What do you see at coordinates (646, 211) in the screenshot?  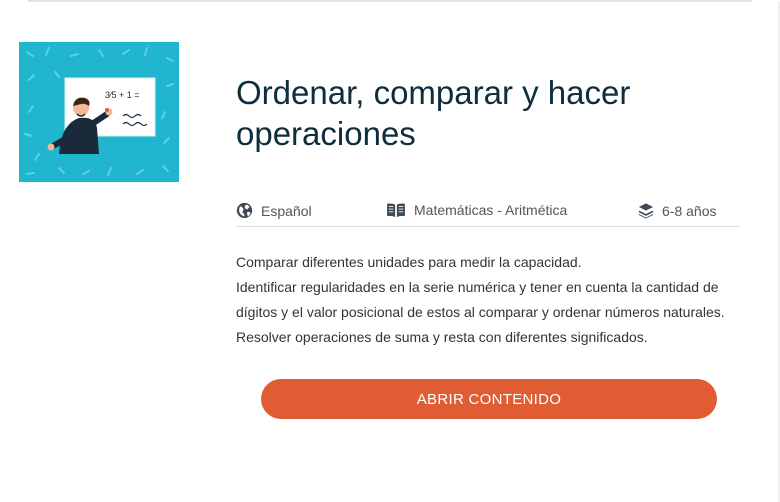 I see `layers-icon` at bounding box center [646, 211].